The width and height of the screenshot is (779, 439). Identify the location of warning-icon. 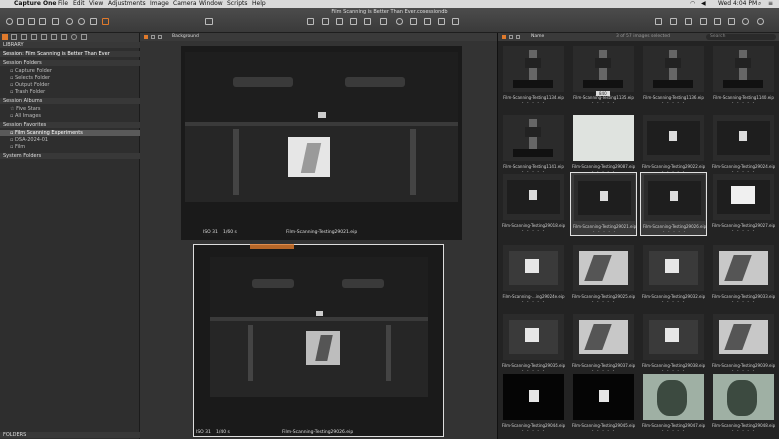
(673, 21).